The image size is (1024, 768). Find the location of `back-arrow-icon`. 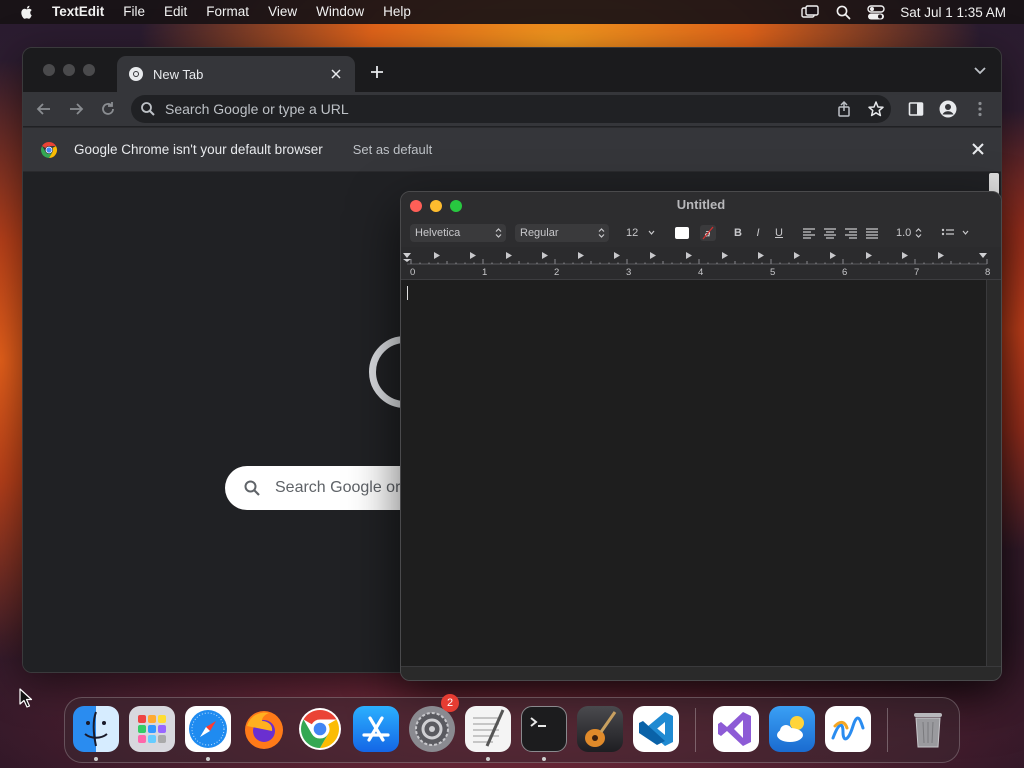

back-arrow-icon is located at coordinates (44, 109).